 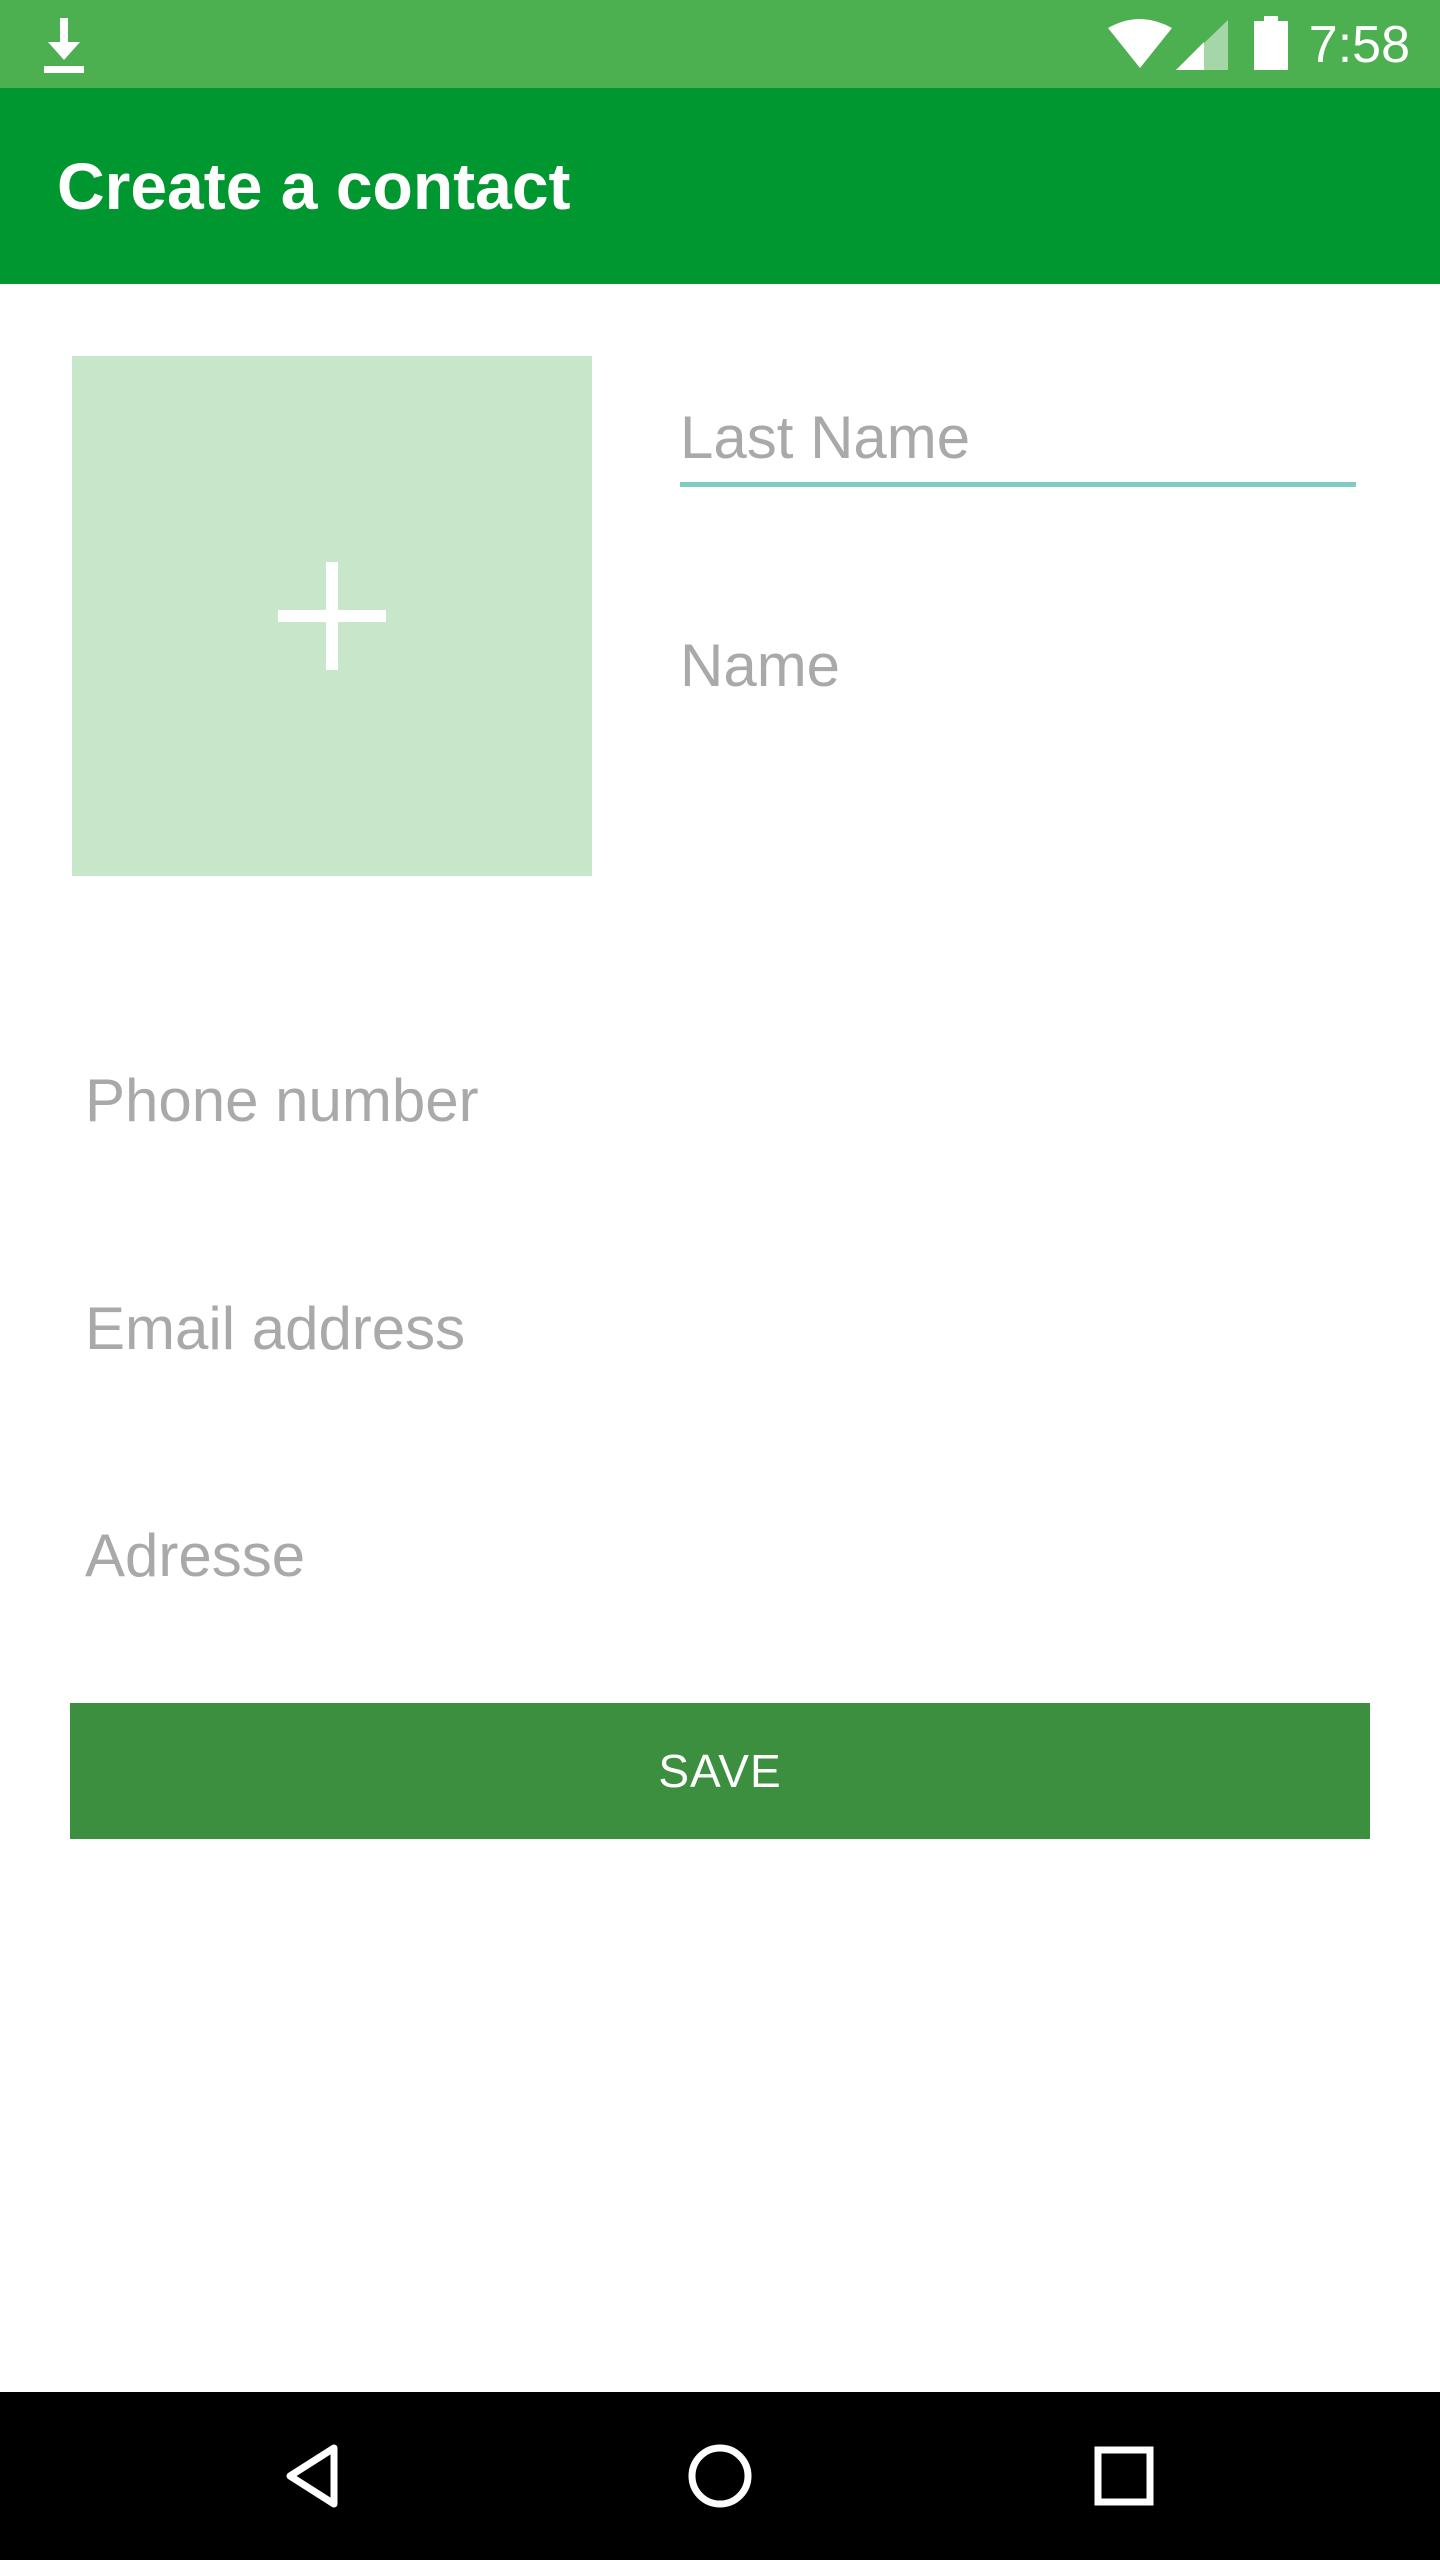 I want to click on add-photo-button, so click(x=332, y=616).